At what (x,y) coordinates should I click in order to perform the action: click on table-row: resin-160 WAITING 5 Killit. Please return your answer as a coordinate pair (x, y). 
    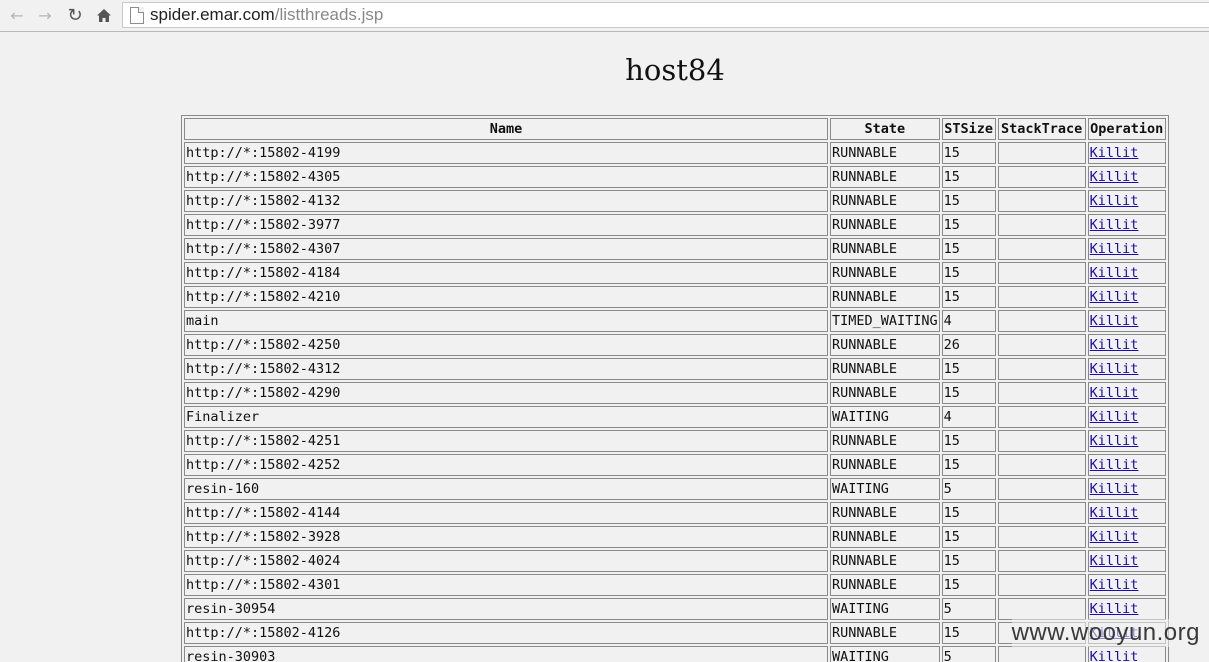
    Looking at the image, I should click on (675, 489).